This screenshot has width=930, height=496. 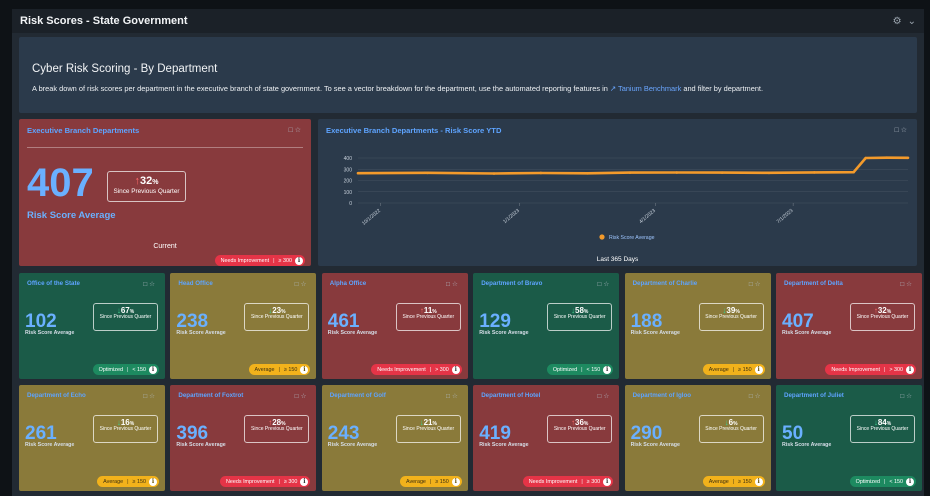 I want to click on tile-title: Department of Echo, so click(x=56, y=395).